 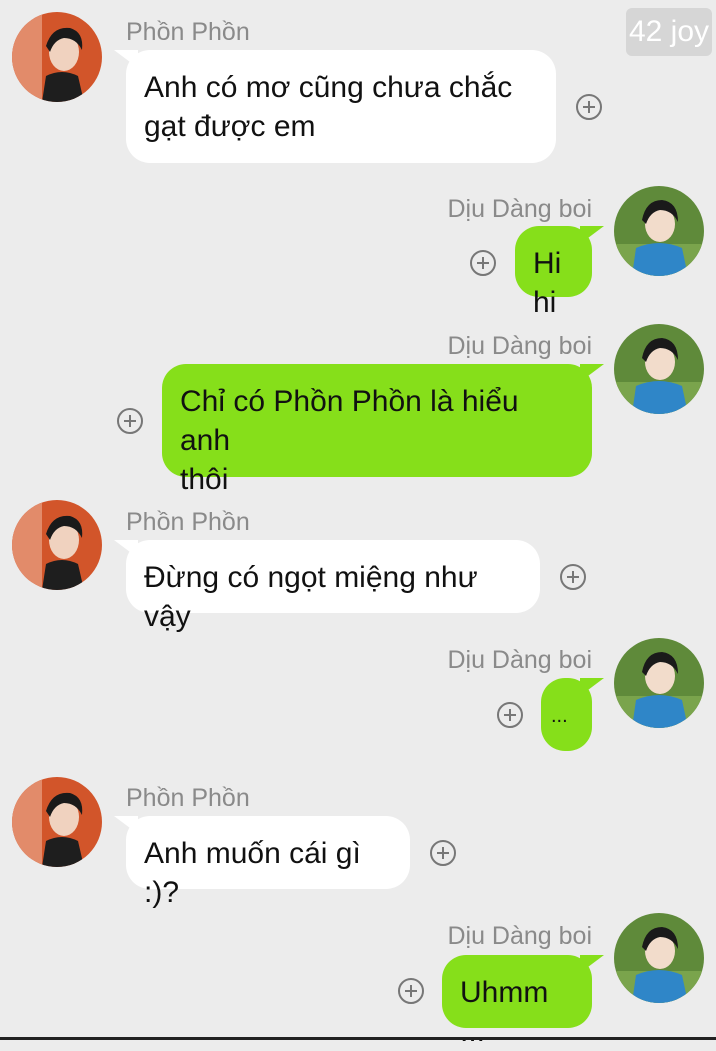 What do you see at coordinates (669, 32) in the screenshot?
I see `watermark: 42 joy` at bounding box center [669, 32].